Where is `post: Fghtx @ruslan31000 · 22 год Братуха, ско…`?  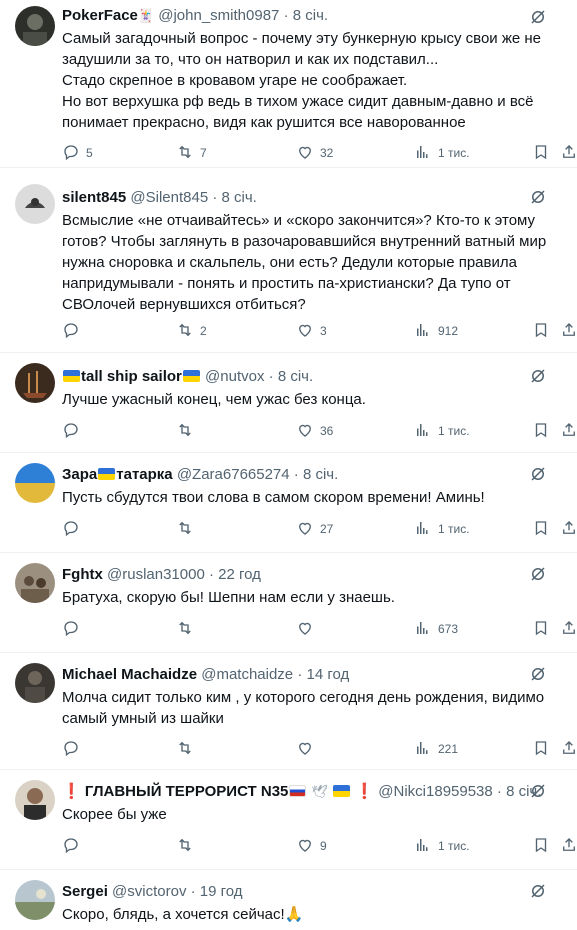 post: Fghtx @ruslan31000 · 22 год Братуха, ско… is located at coordinates (288, 603).